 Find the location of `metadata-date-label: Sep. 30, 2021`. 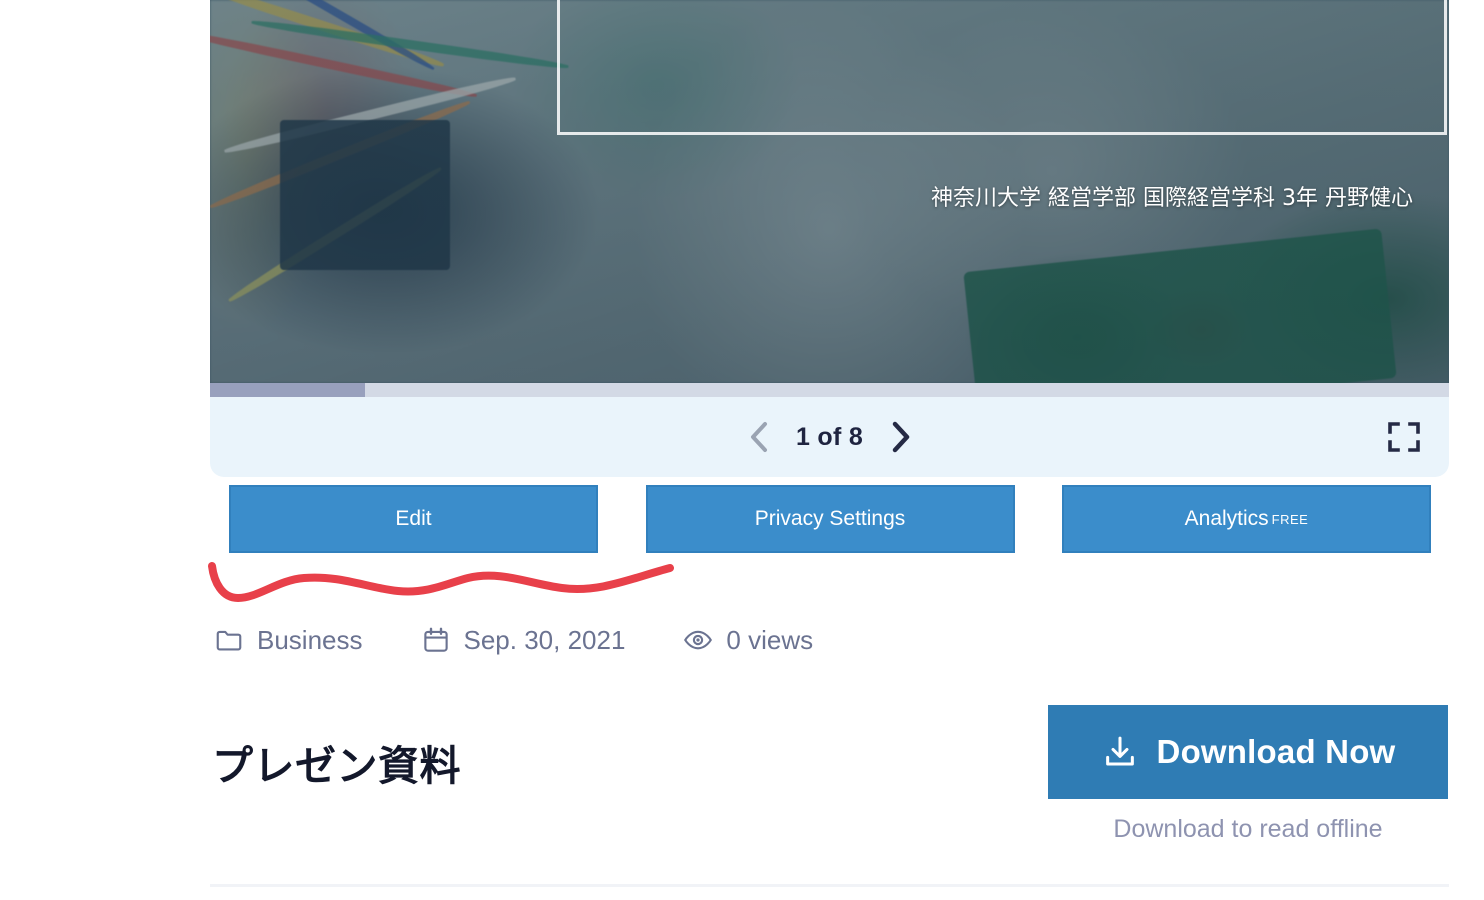

metadata-date-label: Sep. 30, 2021 is located at coordinates (544, 639).